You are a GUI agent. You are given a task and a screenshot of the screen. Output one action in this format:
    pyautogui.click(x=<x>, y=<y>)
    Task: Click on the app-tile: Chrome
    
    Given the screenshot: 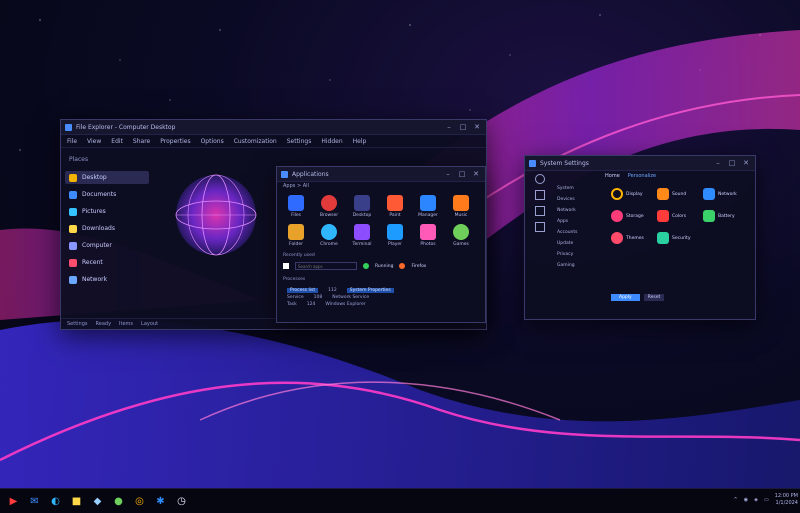 What is the action you would take?
    pyautogui.click(x=329, y=235)
    